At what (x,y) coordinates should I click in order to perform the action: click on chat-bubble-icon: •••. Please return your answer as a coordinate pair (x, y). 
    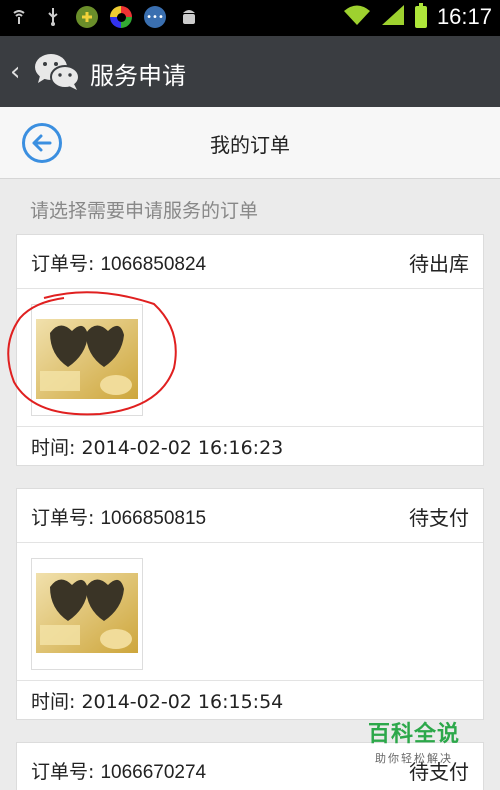
    Looking at the image, I should click on (155, 17).